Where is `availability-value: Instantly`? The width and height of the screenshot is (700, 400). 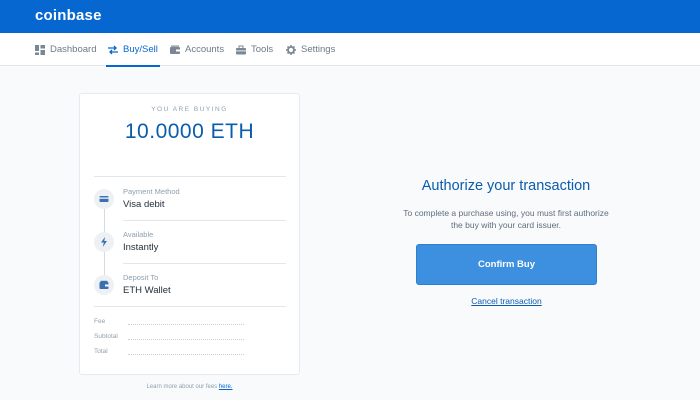
availability-value: Instantly is located at coordinates (141, 247).